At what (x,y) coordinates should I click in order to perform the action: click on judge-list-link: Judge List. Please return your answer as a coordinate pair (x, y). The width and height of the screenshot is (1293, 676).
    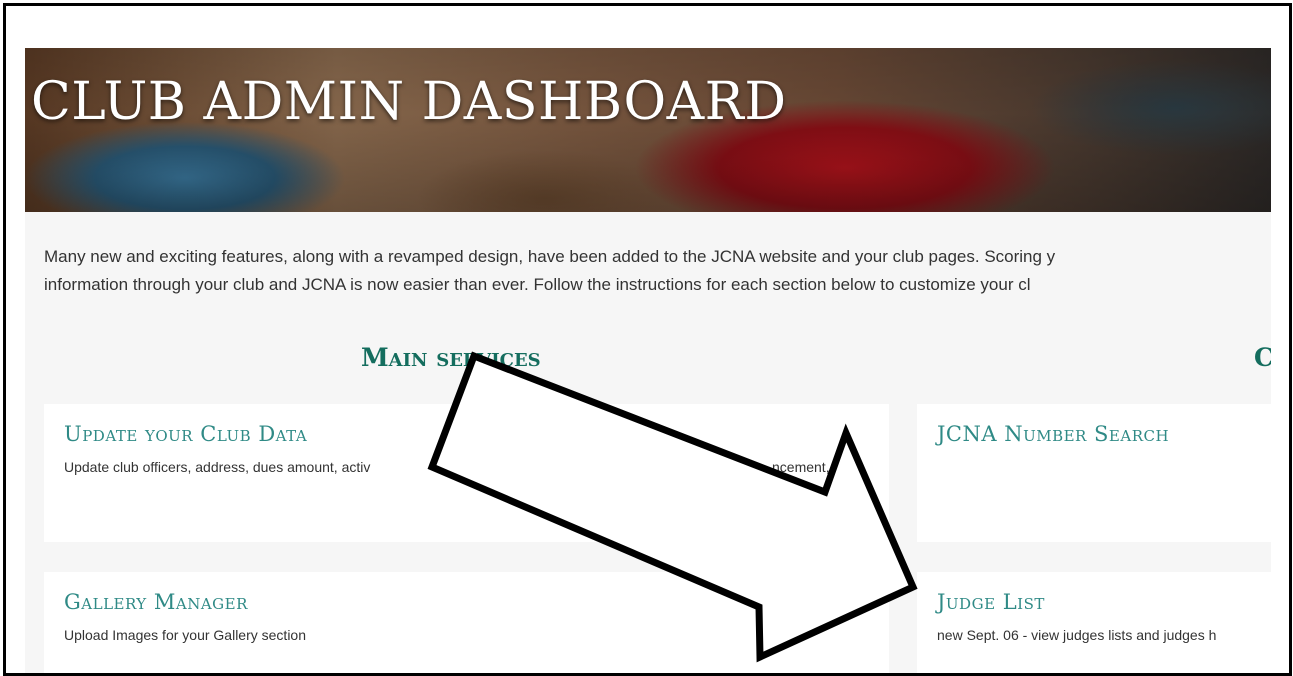
    Looking at the image, I should click on (991, 602).